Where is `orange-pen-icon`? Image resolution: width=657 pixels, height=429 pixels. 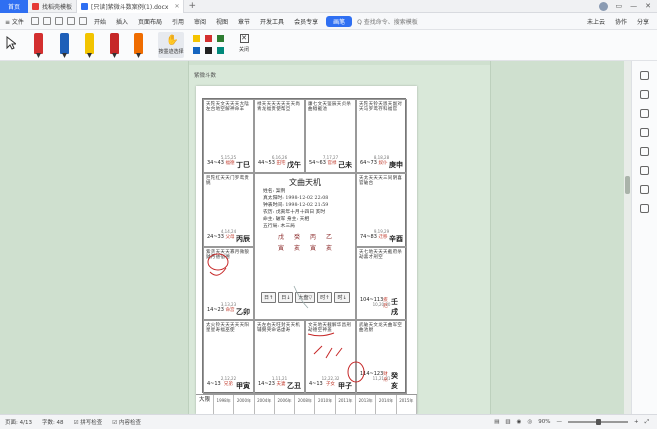 orange-pen-icon is located at coordinates (138, 43).